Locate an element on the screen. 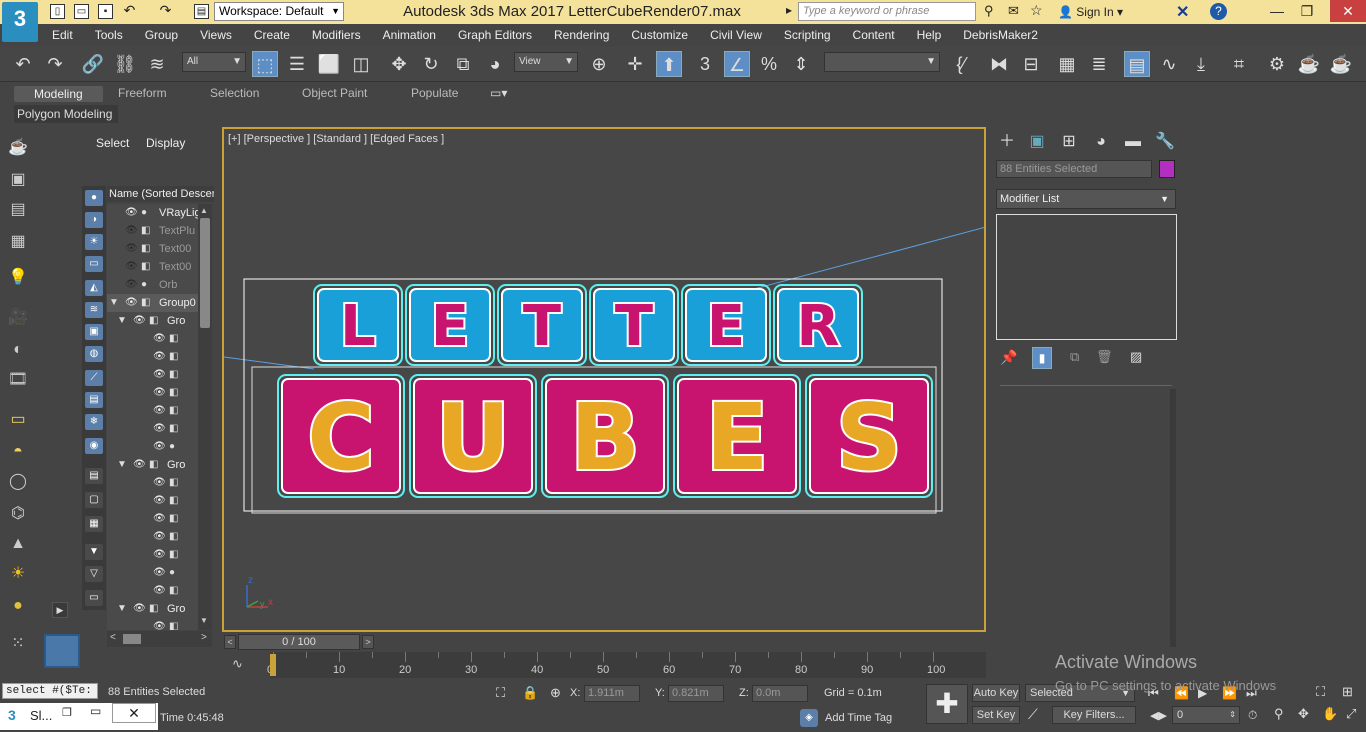 The image size is (1366, 732). explorer-hscrollbar: < > is located at coordinates (159, 639).